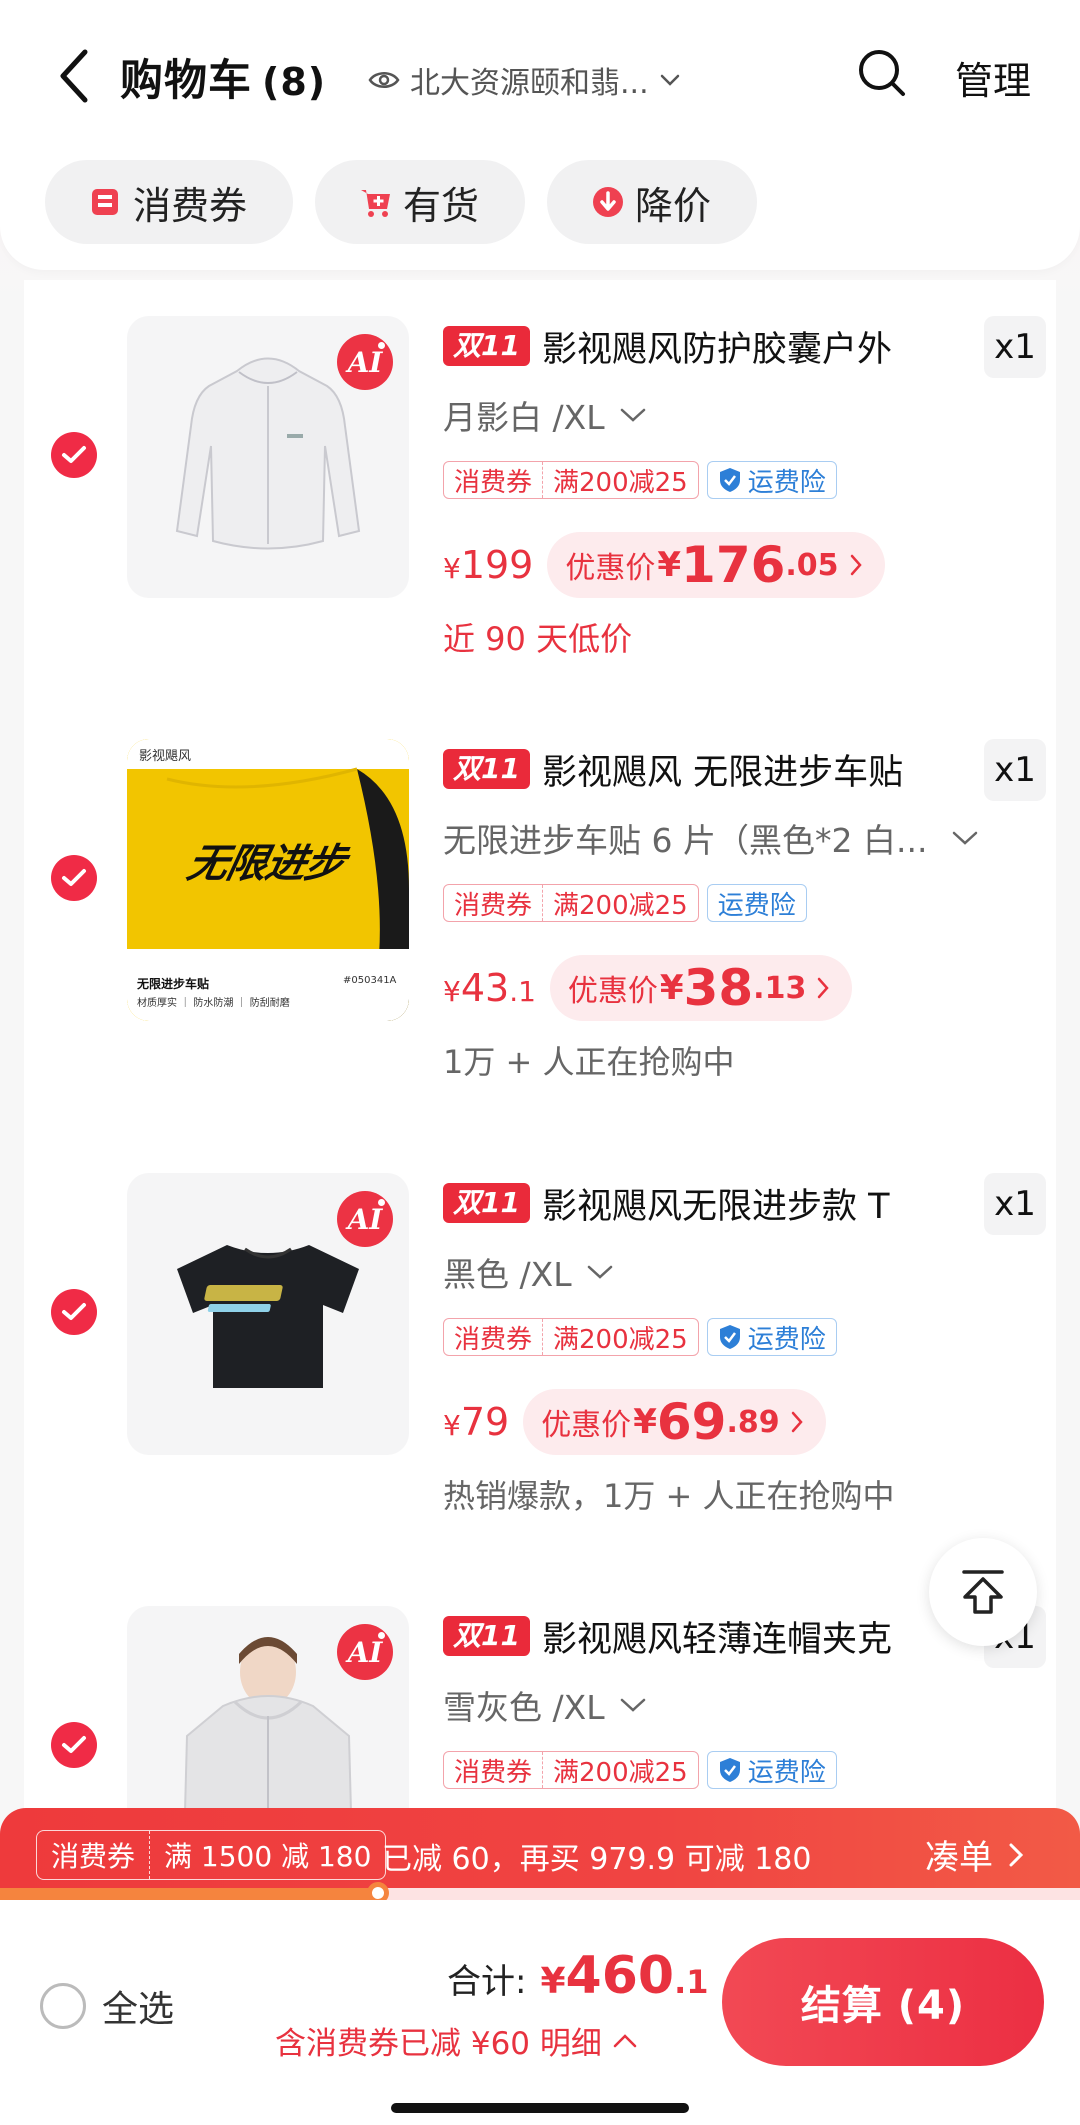 This screenshot has height=2125, width=1080. I want to click on discount-detail-toggle: 含消费券已减 ¥60 明细, so click(456, 2040).